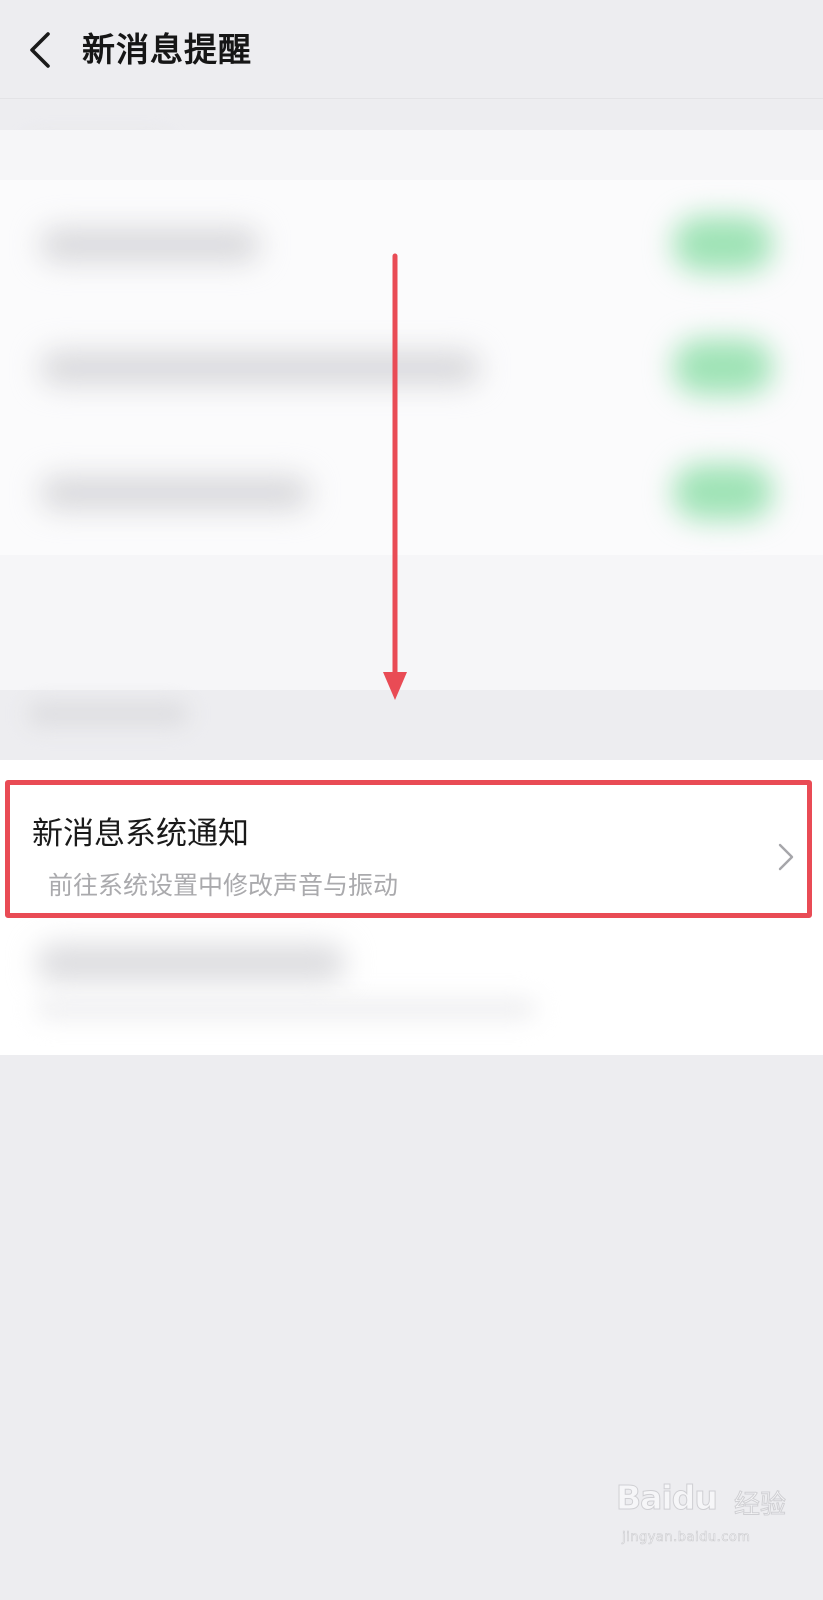  What do you see at coordinates (716, 1521) in the screenshot?
I see `baidu-jingyan-watermark: Baidu 经验 jingyan.baidu.com` at bounding box center [716, 1521].